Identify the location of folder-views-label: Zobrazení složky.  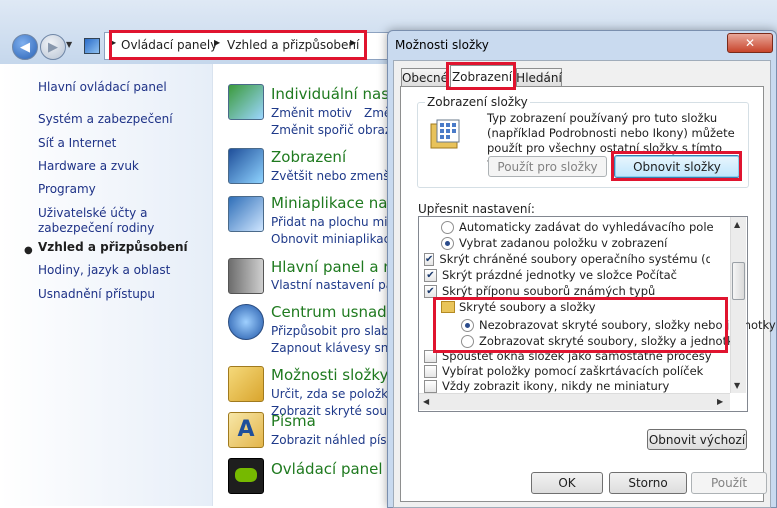
(477, 102).